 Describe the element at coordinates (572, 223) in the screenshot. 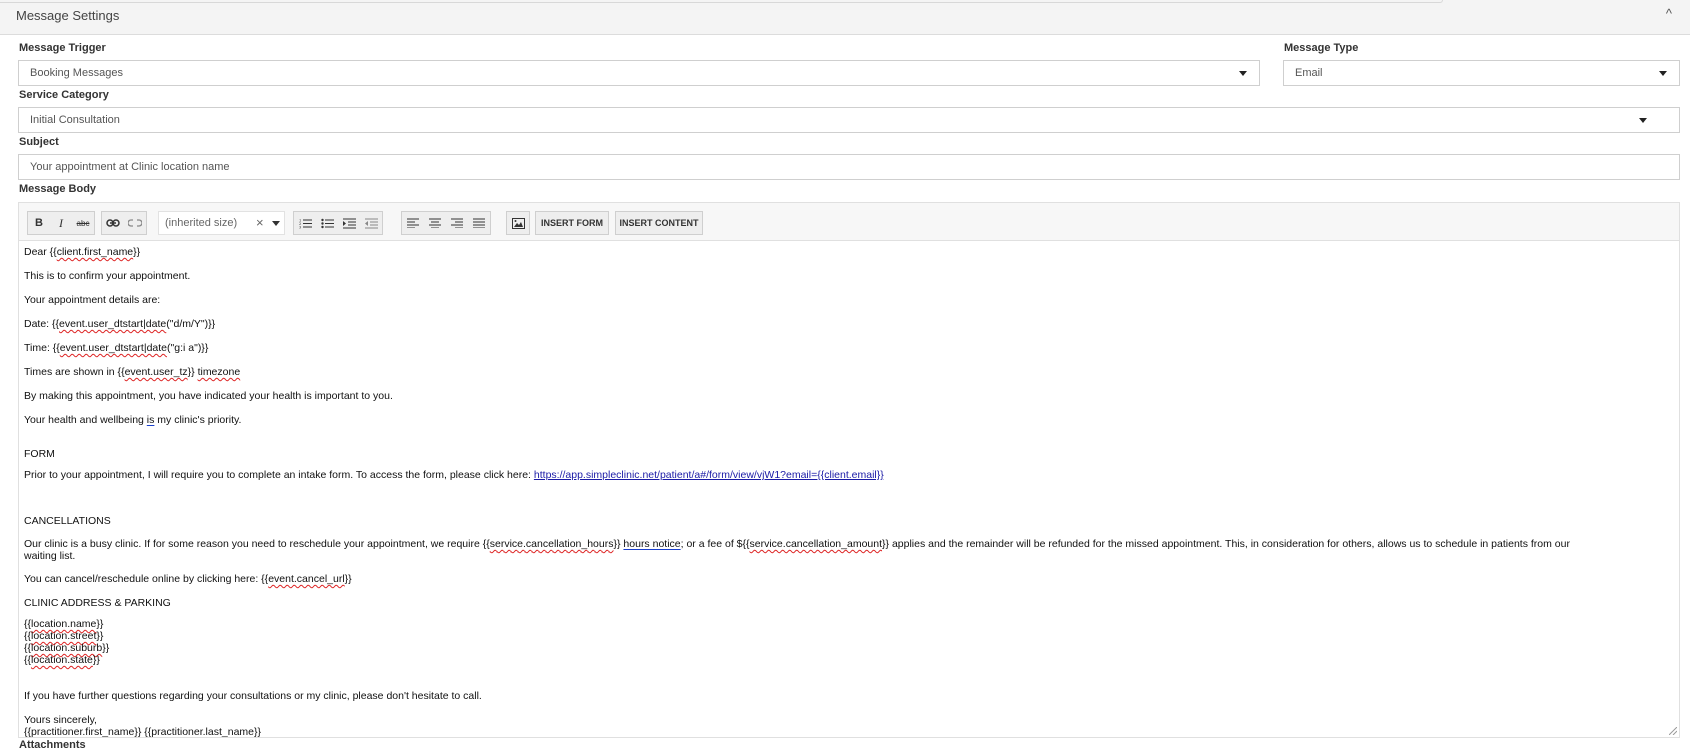

I see `insert-form-button: INSERT FORM` at that location.